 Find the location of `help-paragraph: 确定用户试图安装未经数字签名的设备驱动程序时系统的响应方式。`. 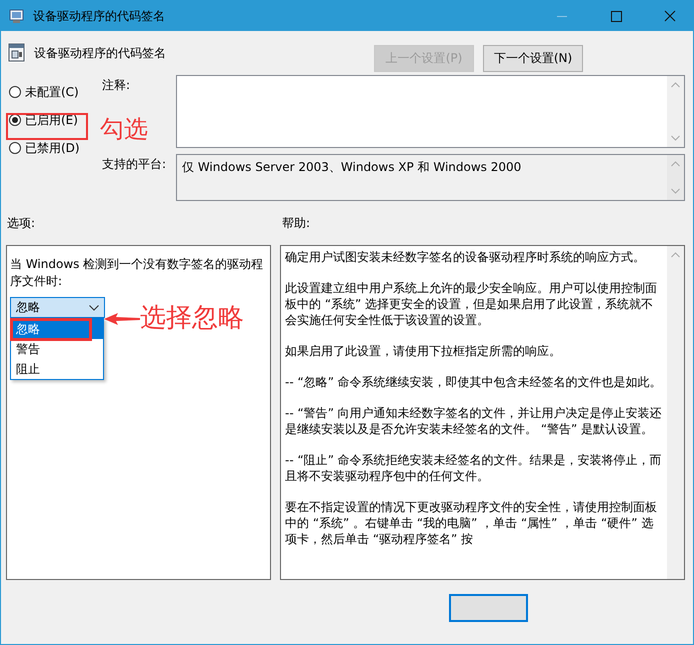

help-paragraph: 确定用户试图安装未经数字签名的设备驱动程序时系统的响应方式。 is located at coordinates (465, 257).